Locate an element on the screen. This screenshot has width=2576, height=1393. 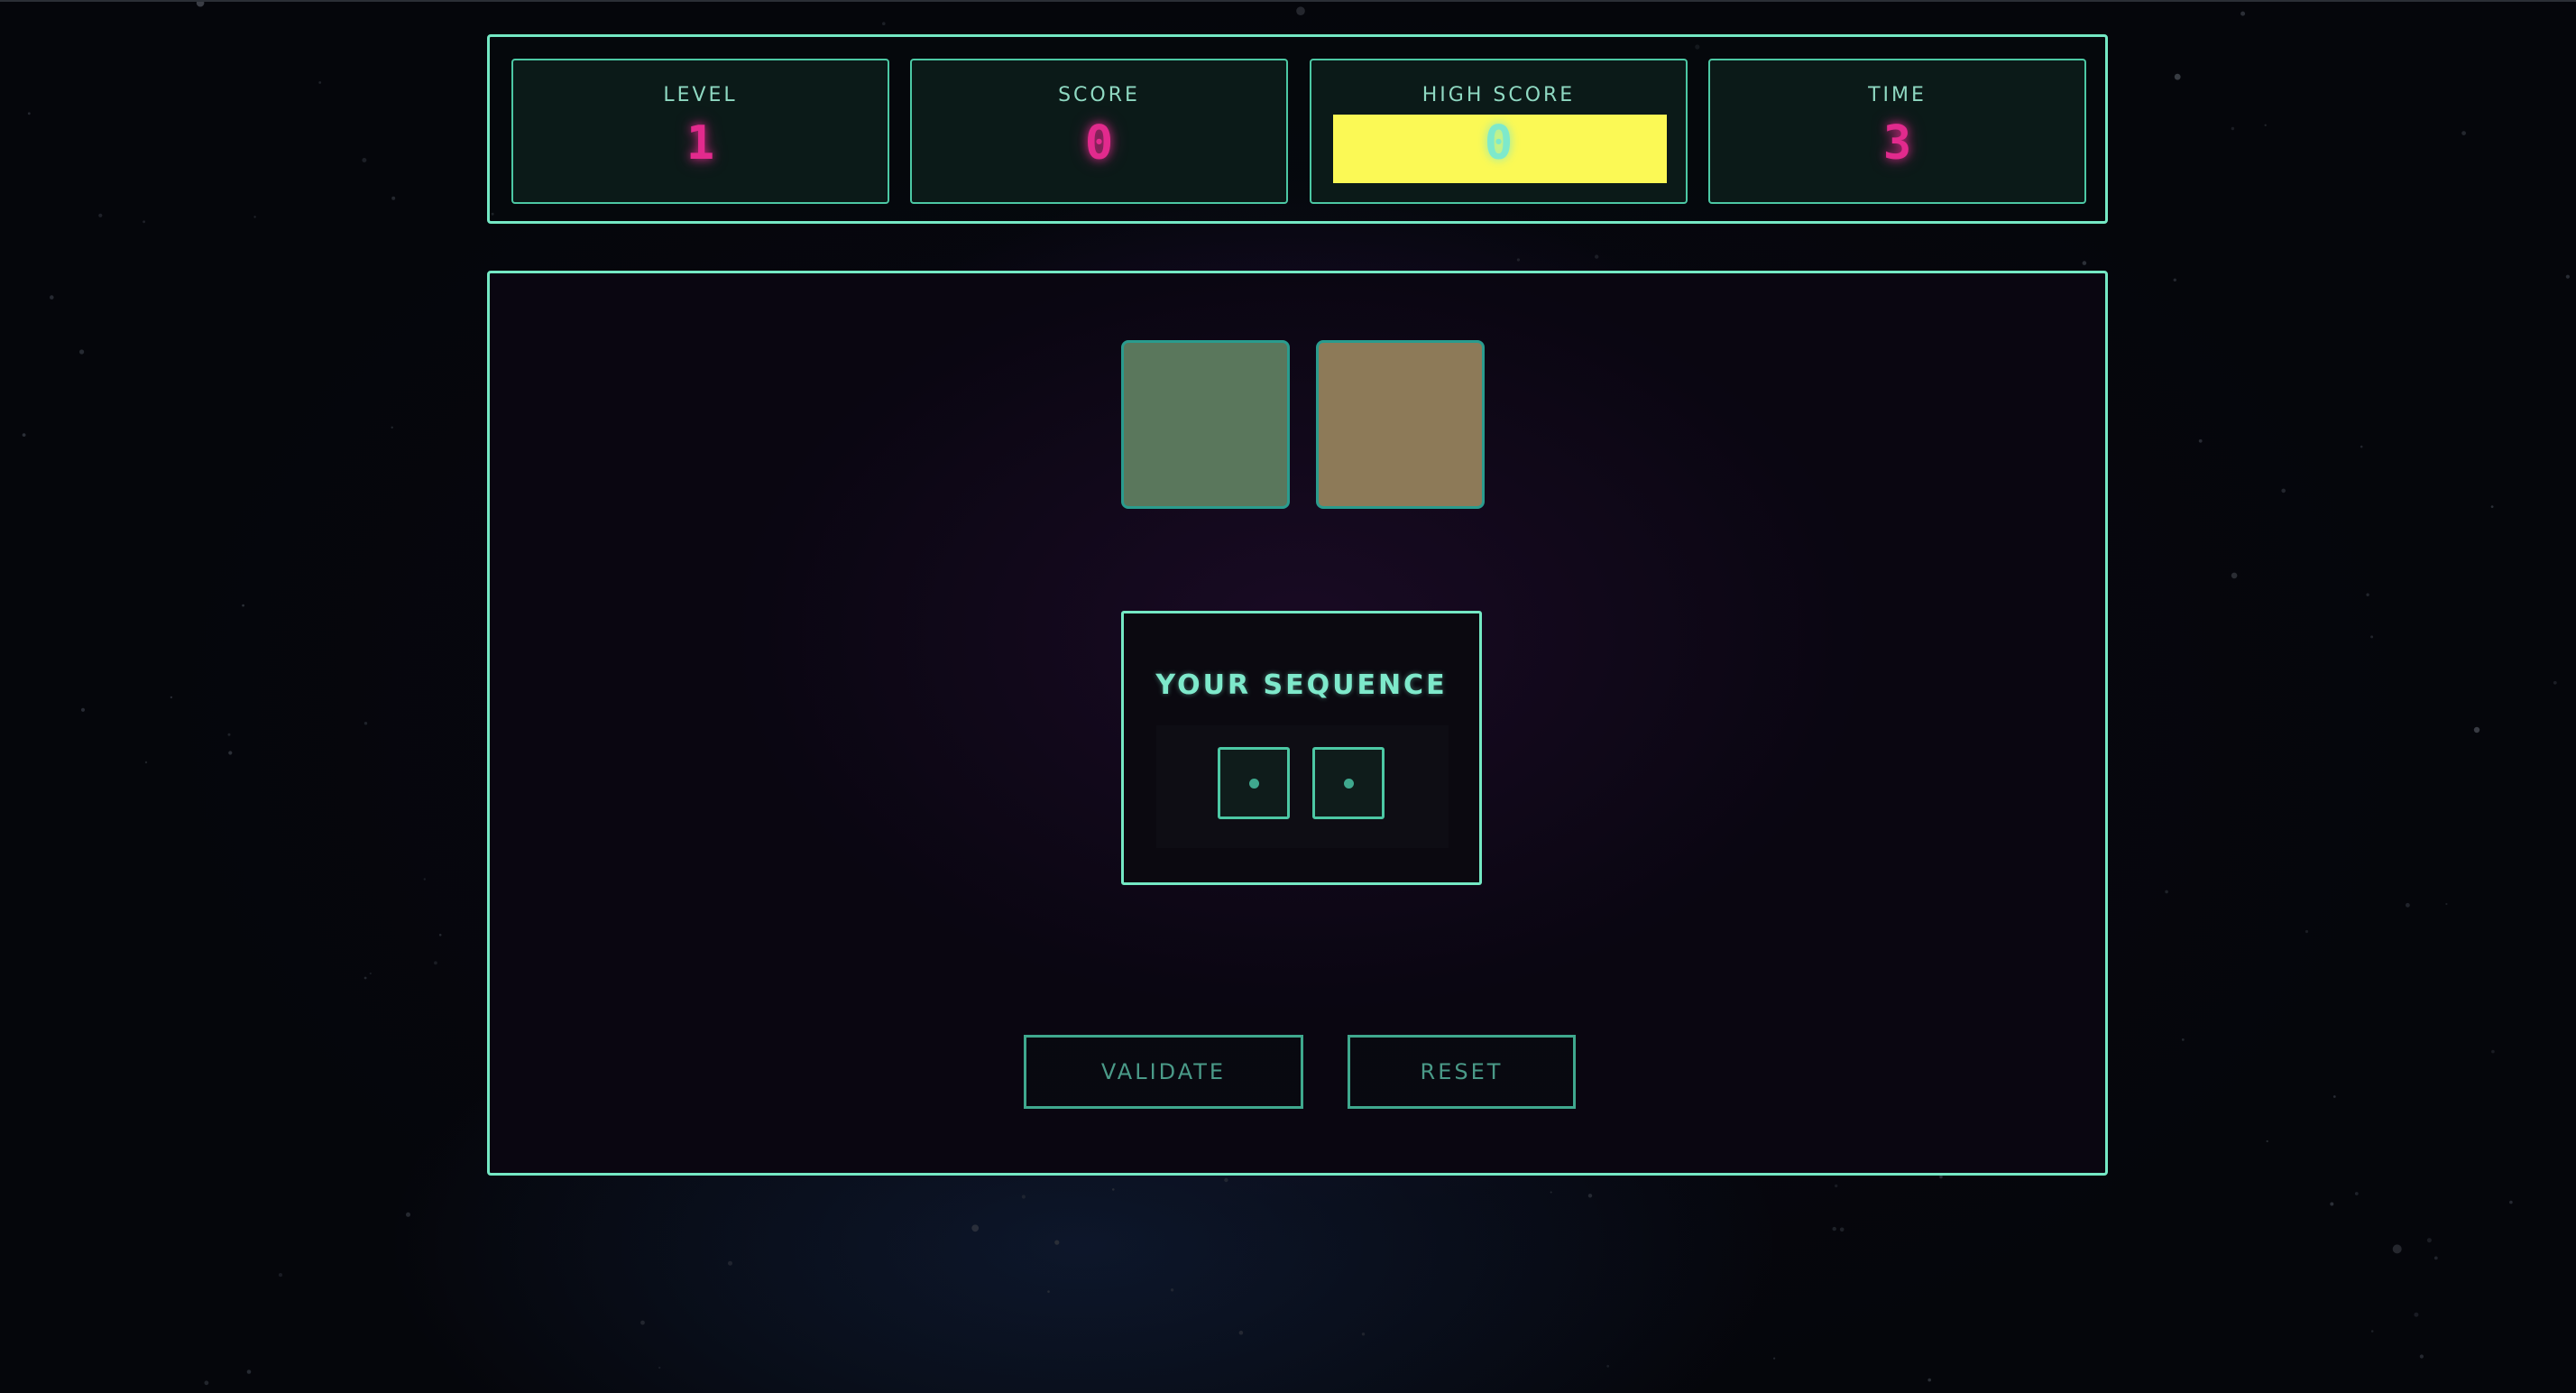
sequence-panel: YOUR SEQUENCE is located at coordinates (1302, 748).